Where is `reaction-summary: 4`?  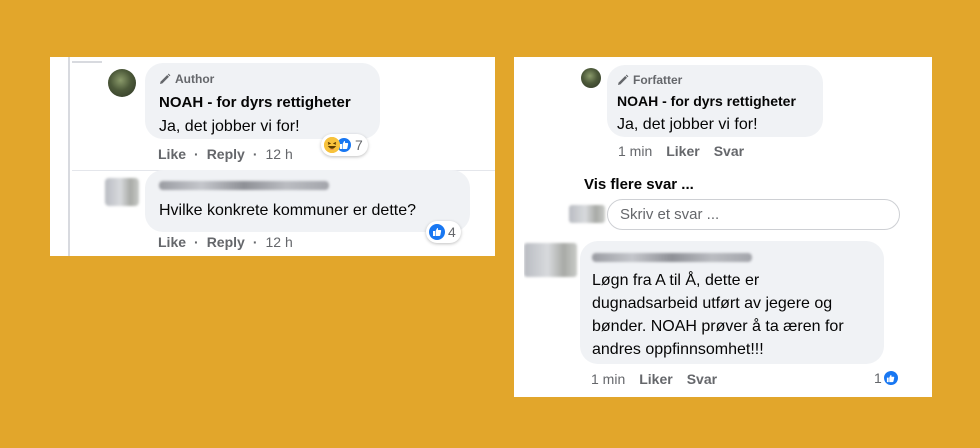
reaction-summary: 4 is located at coordinates (443, 232).